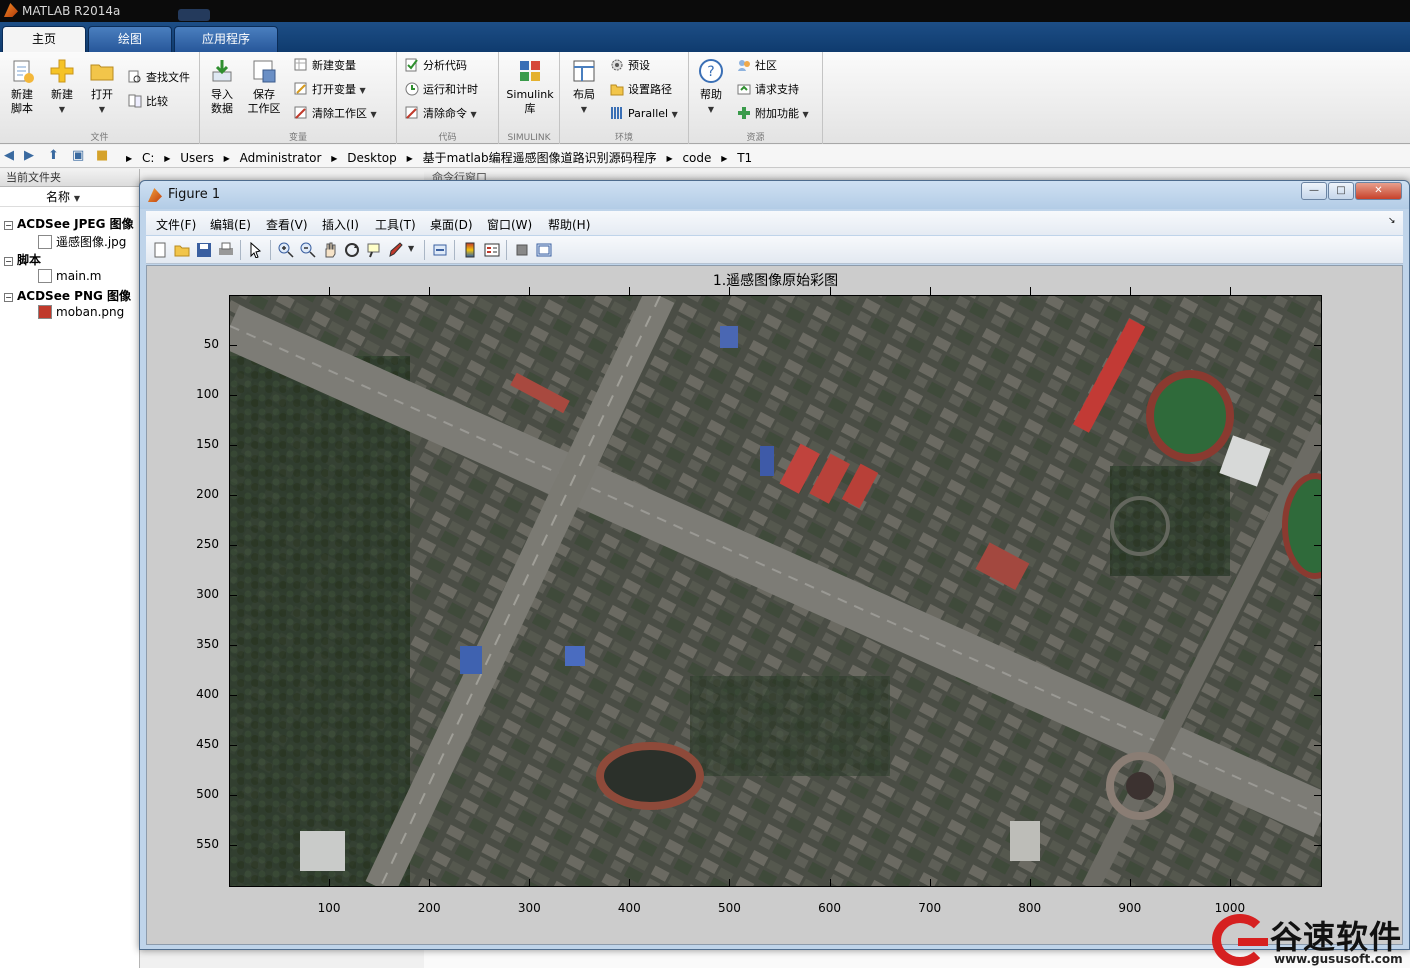  I want to click on watermark-g-bar, so click(1253, 942).